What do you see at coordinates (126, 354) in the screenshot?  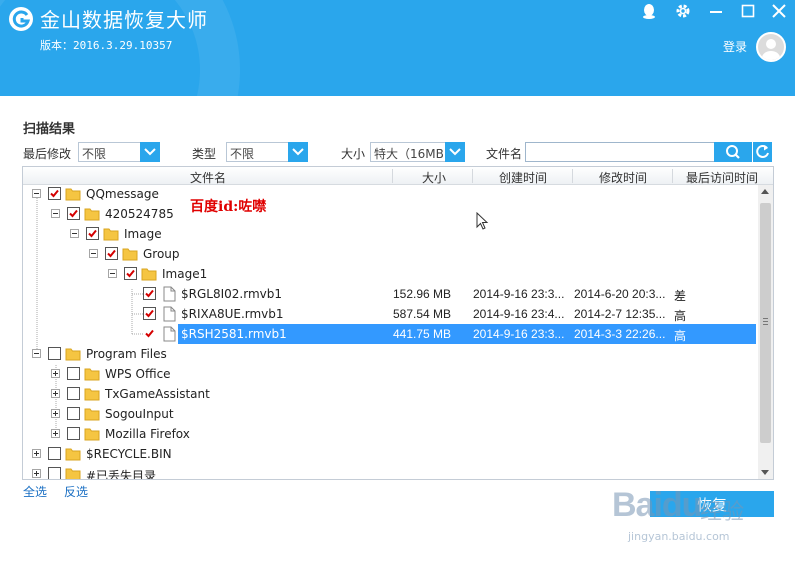 I see `row-name: Program Files` at bounding box center [126, 354].